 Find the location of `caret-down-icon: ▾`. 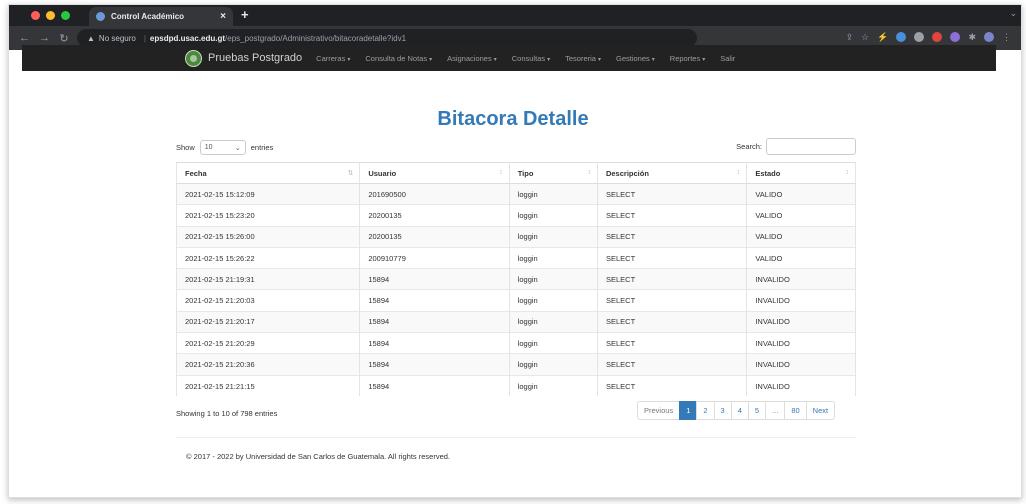

caret-down-icon: ▾ is located at coordinates (549, 59).